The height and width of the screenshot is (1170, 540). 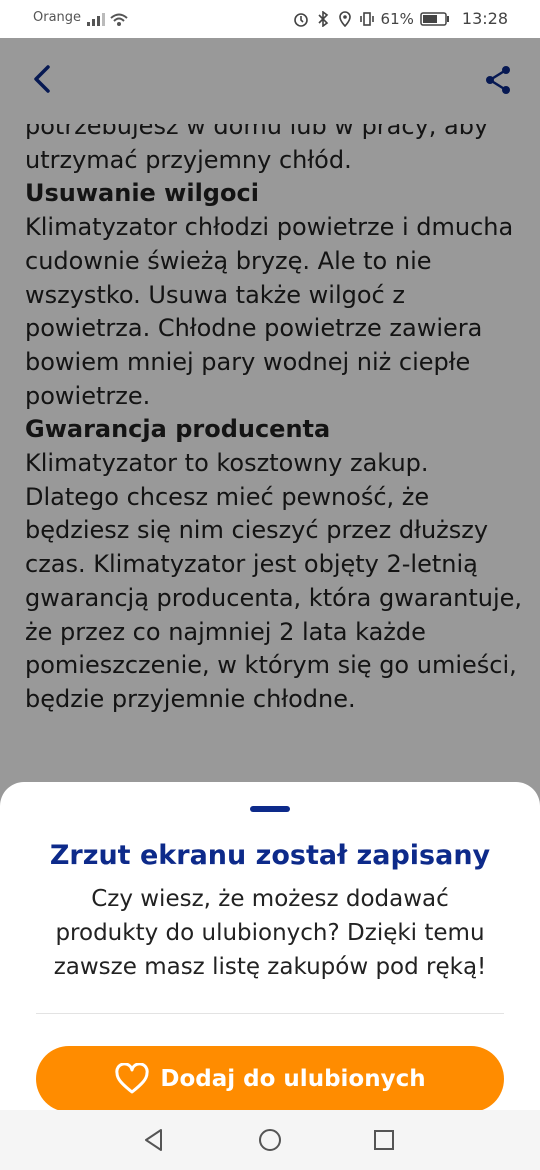 What do you see at coordinates (484, 18) in the screenshot?
I see `clock: 13:28` at bounding box center [484, 18].